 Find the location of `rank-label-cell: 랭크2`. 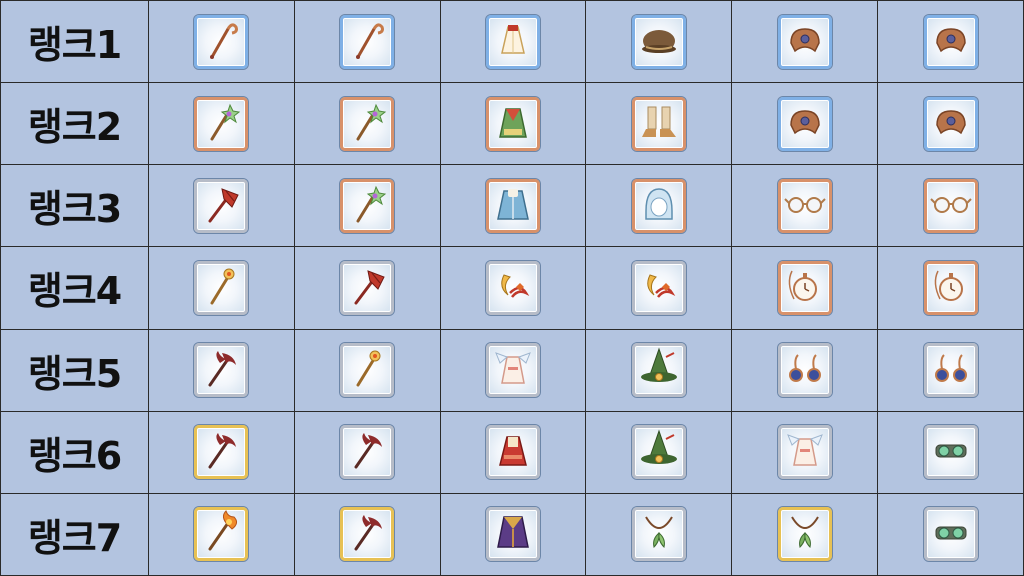

rank-label-cell: 랭크2 is located at coordinates (74, 124).